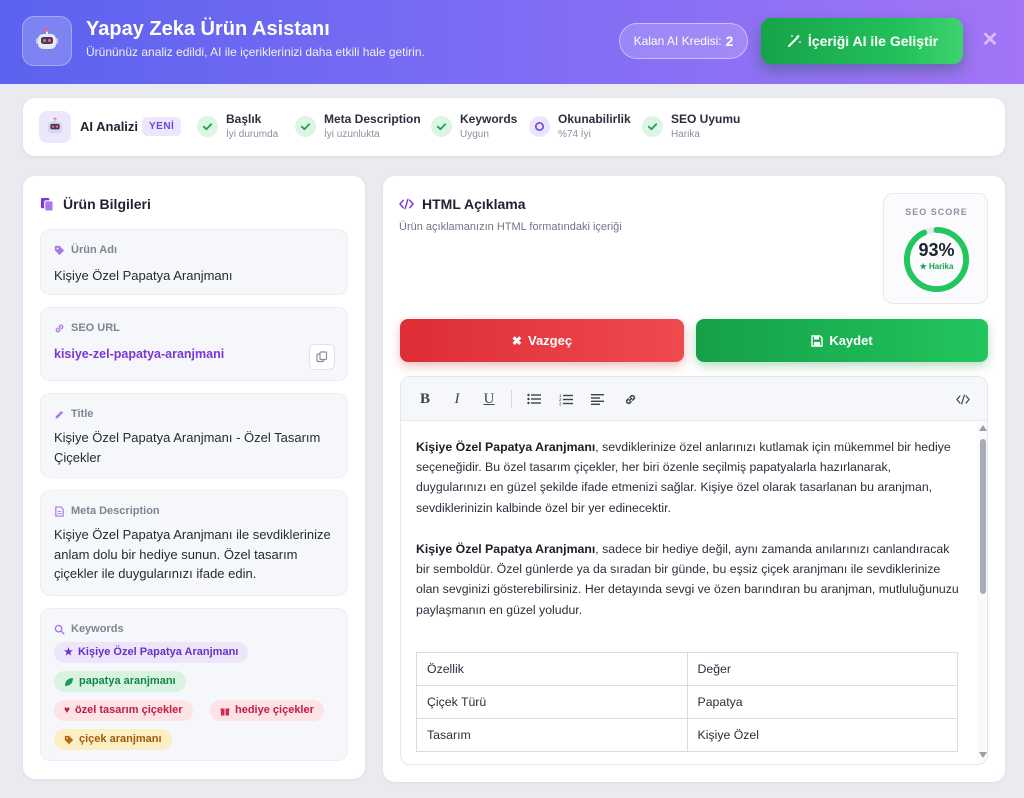  Describe the element at coordinates (67, 710) in the screenshot. I see `heart-icon: ♥` at that location.